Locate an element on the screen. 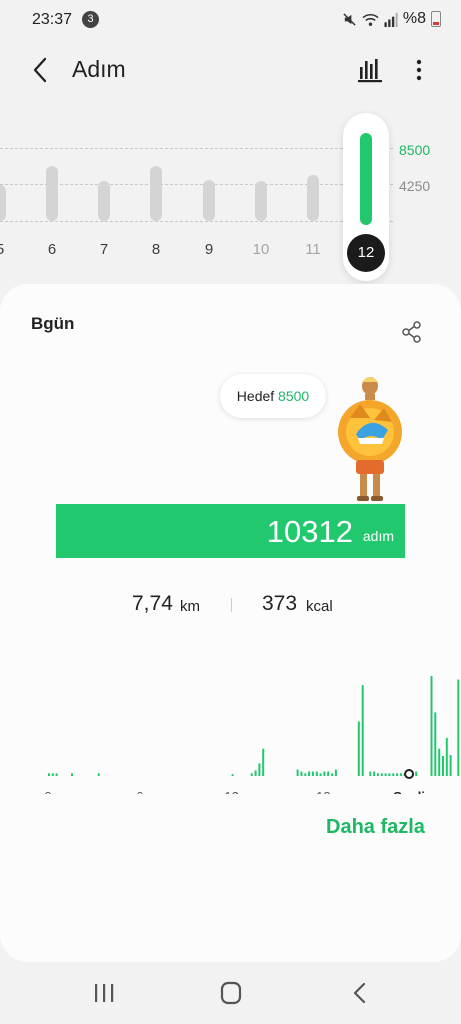  day-label: 5 is located at coordinates (10, 249).